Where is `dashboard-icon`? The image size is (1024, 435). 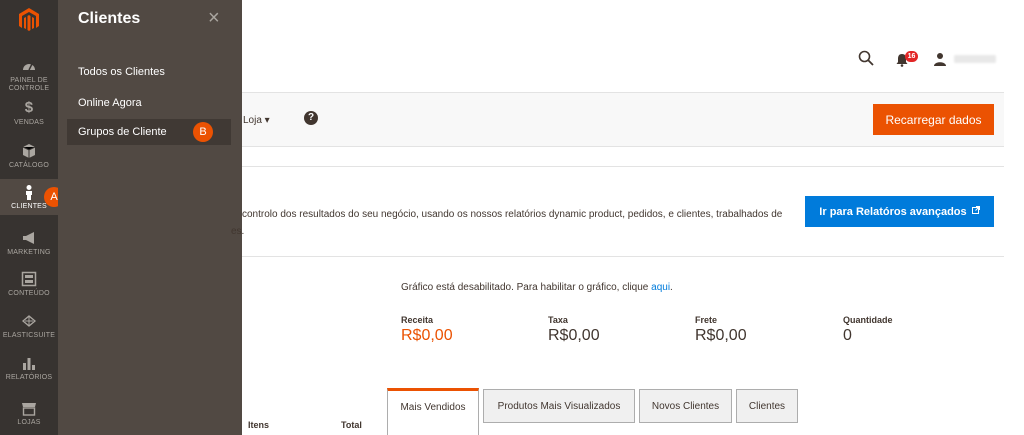
dashboard-icon is located at coordinates (29, 67).